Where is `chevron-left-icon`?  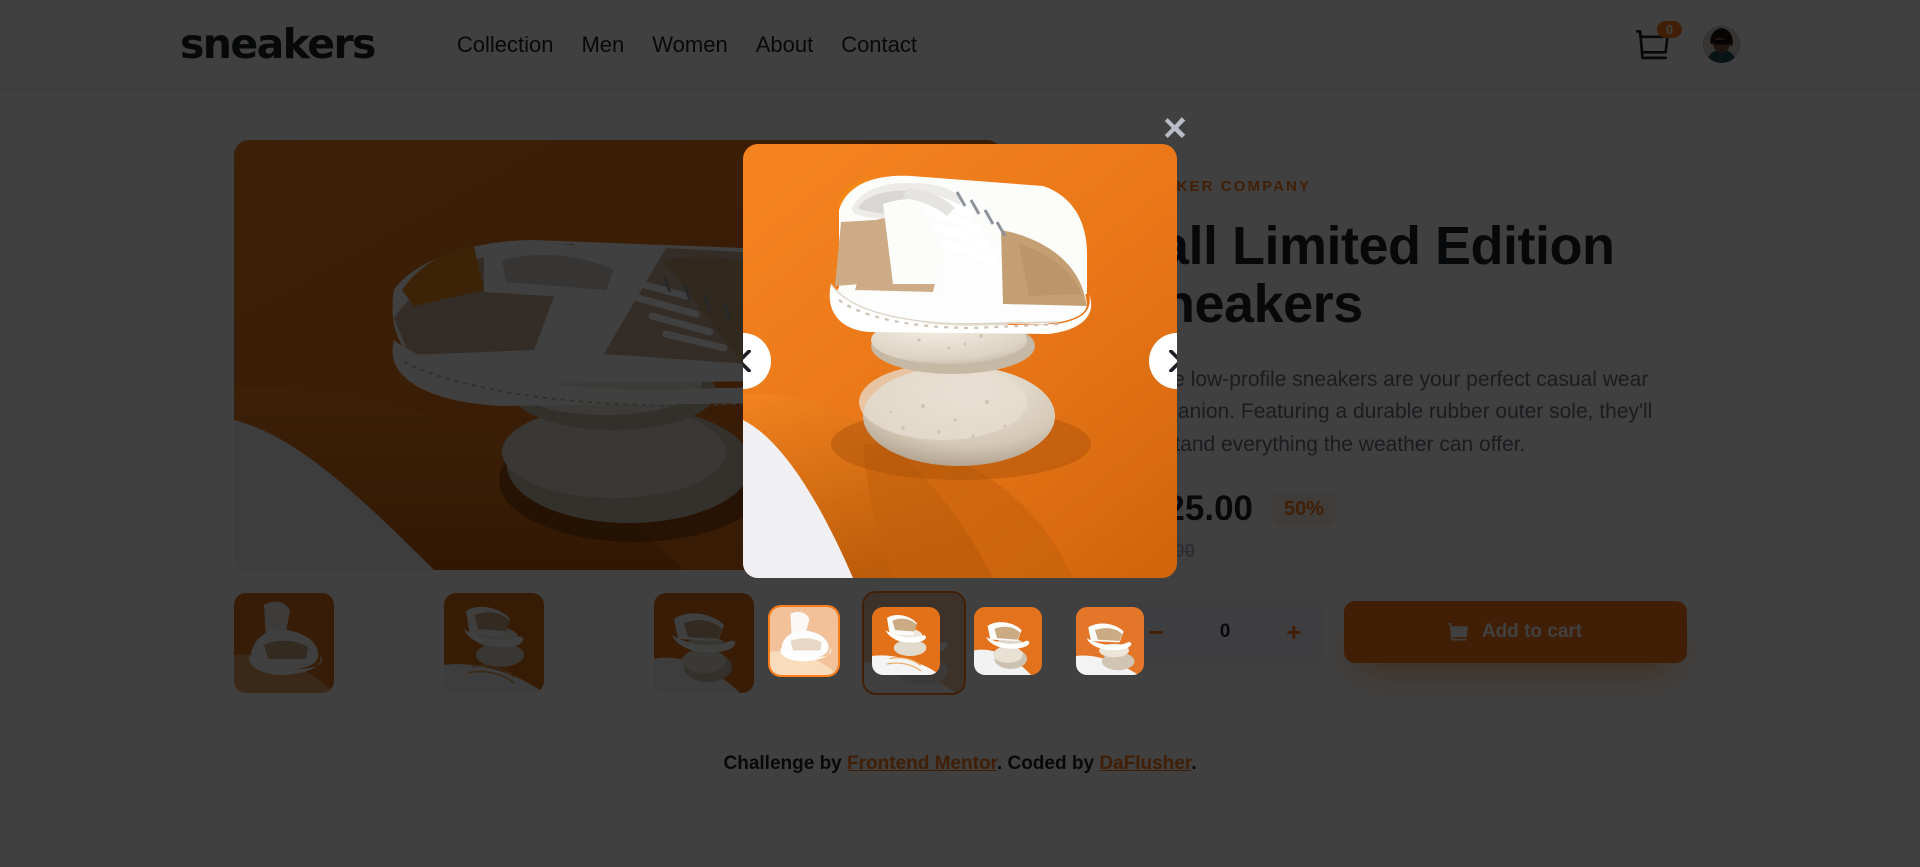 chevron-left-icon is located at coordinates (747, 361).